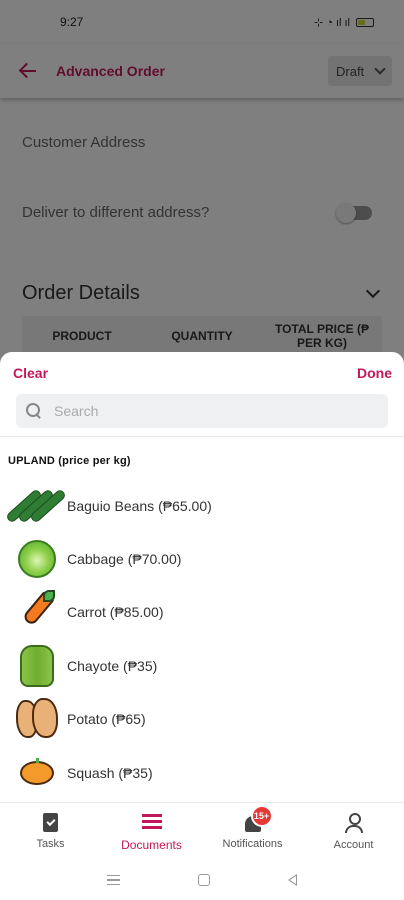 The height and width of the screenshot is (900, 404). Describe the element at coordinates (292, 880) in the screenshot. I see `back-triangle-icon` at that location.